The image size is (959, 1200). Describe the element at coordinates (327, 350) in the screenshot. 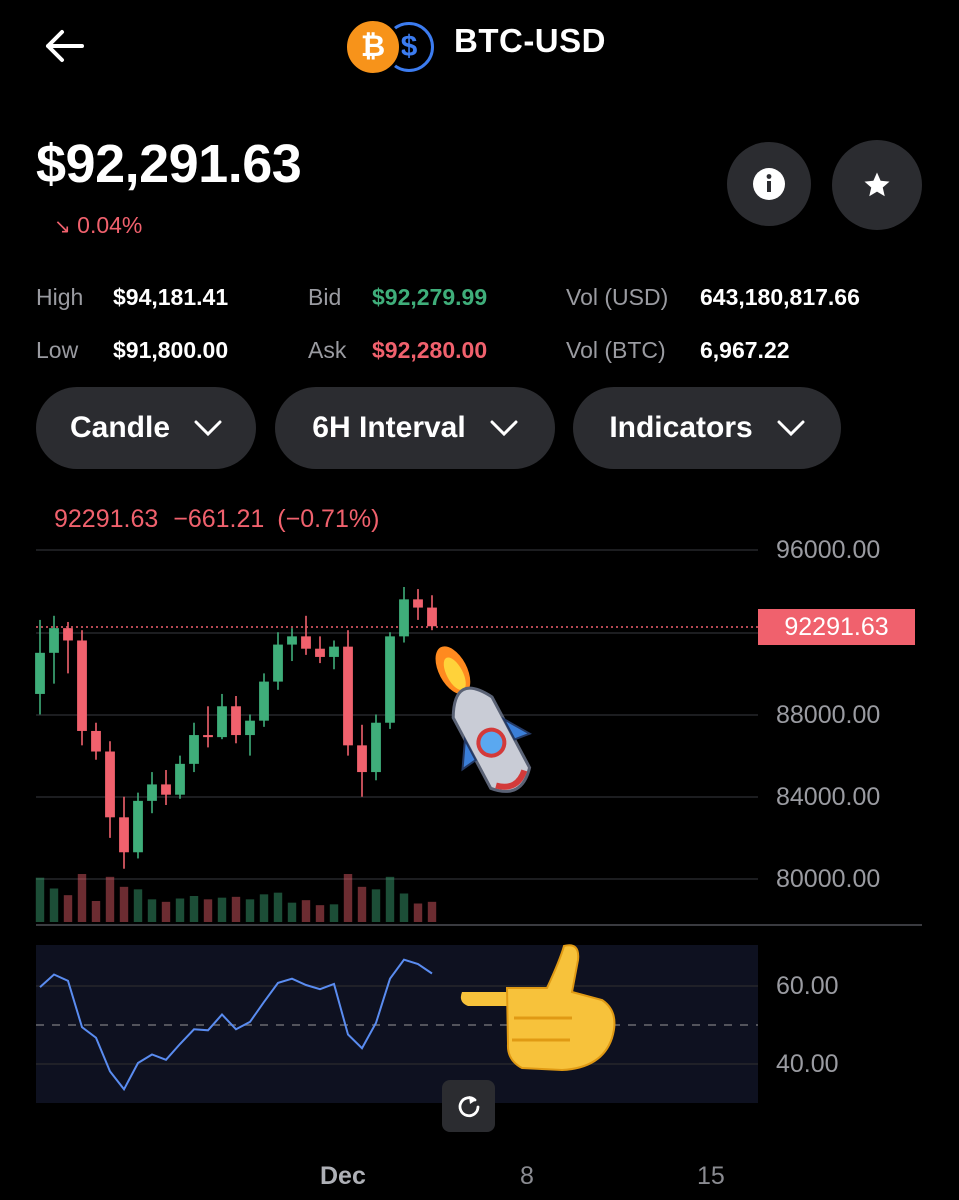

I see `ask-label: Ask` at that location.